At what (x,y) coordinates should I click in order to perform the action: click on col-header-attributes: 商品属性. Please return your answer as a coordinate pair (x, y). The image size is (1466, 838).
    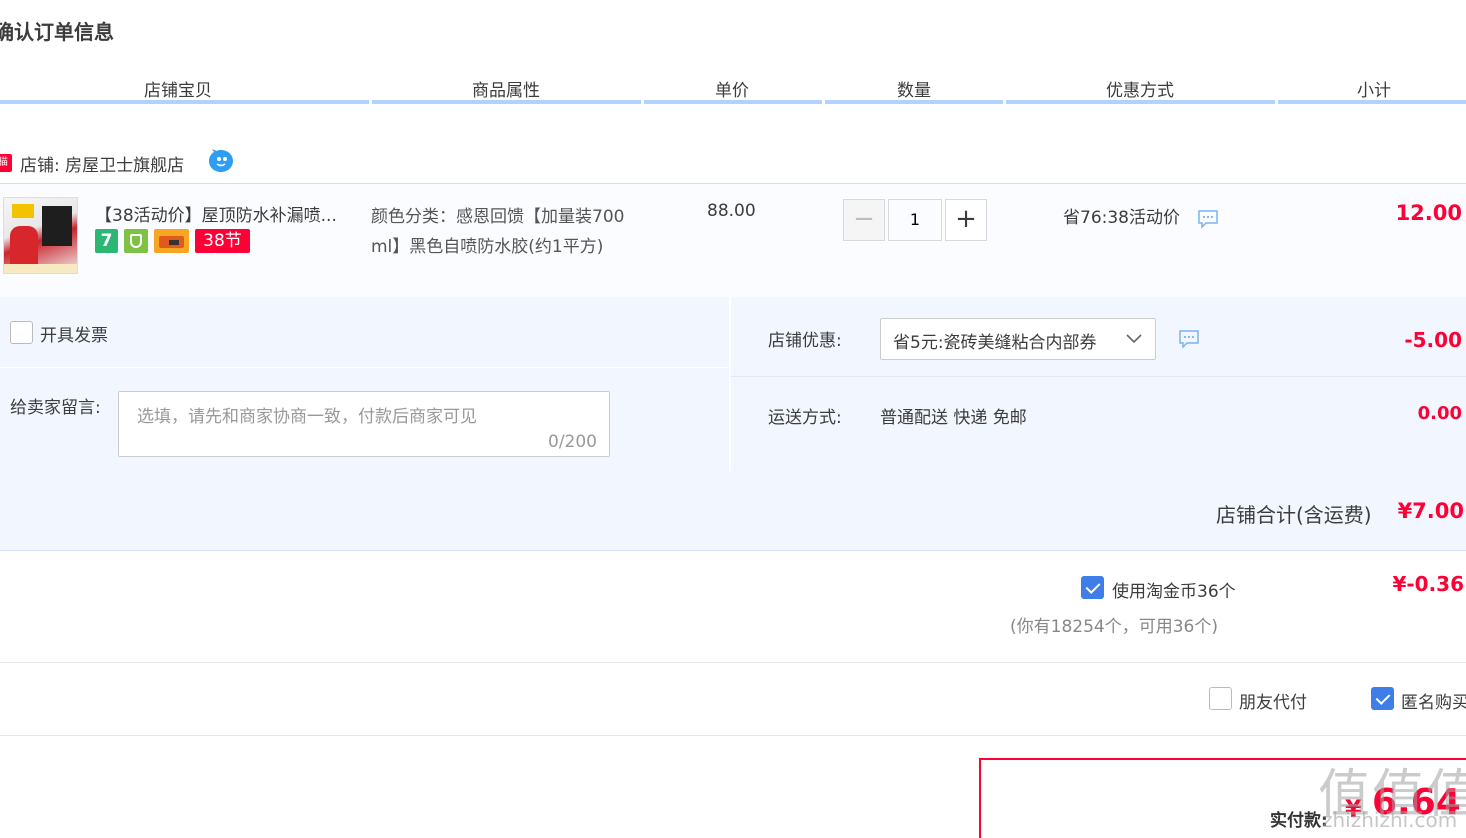
    Looking at the image, I should click on (506, 91).